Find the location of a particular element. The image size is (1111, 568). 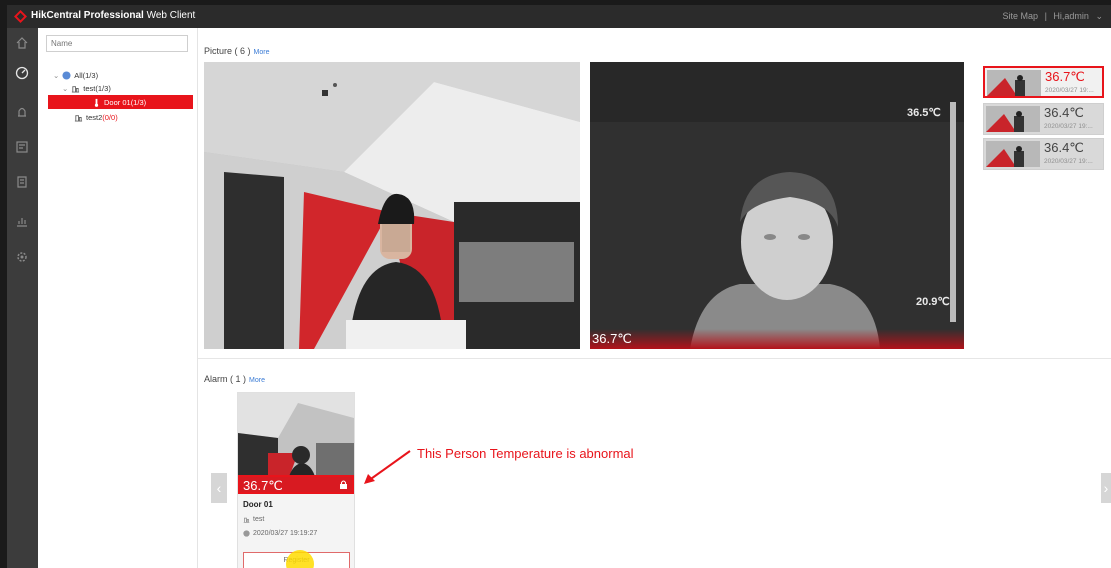

tree-node-label: test2 is located at coordinates (94, 117).